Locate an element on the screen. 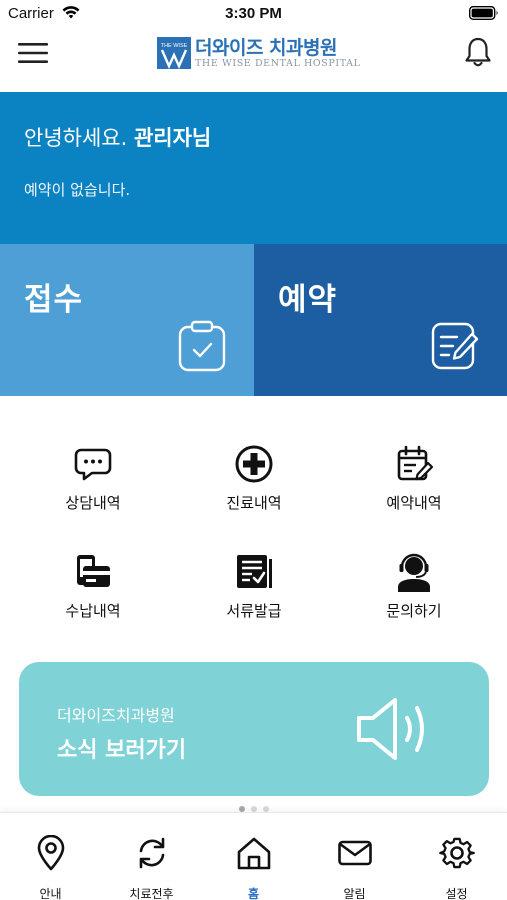 Image resolution: width=507 pixels, height=900 pixels. user-name: 관리자님 is located at coordinates (172, 138).